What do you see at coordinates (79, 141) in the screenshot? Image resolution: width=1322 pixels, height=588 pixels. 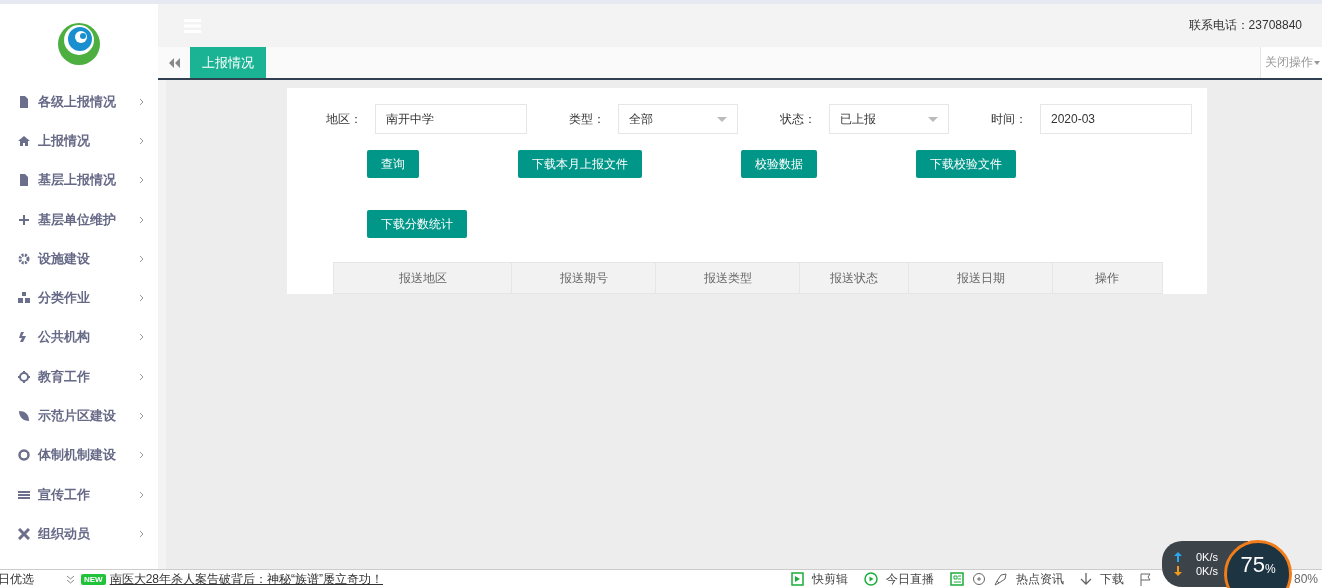 I see `sidebar-item: 上报情况` at bounding box center [79, 141].